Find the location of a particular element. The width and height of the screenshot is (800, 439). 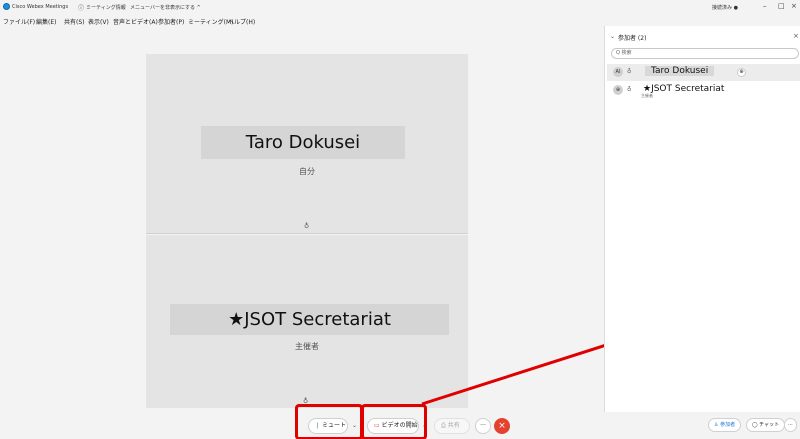

participant-row: ⊕ ♁ ★JSOT Secretariat 主催者 is located at coordinates (703, 90).